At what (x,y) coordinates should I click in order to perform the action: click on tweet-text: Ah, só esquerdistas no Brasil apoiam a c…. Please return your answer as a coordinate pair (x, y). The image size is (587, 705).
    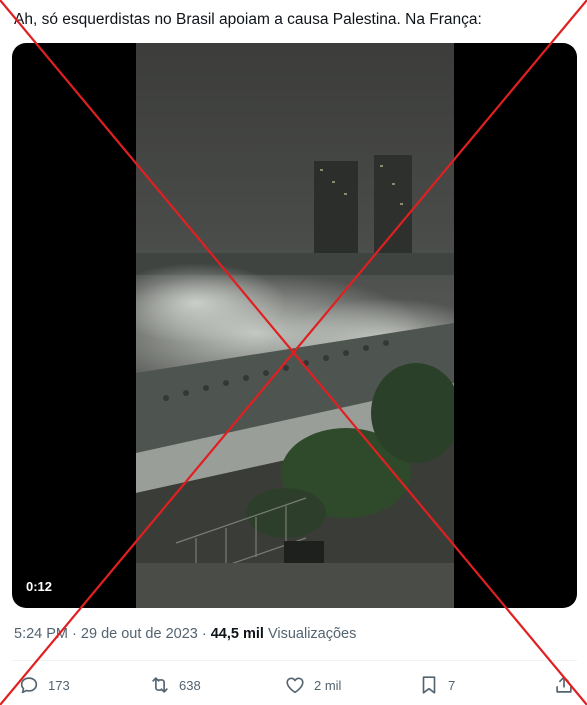
    Looking at the image, I should click on (248, 19).